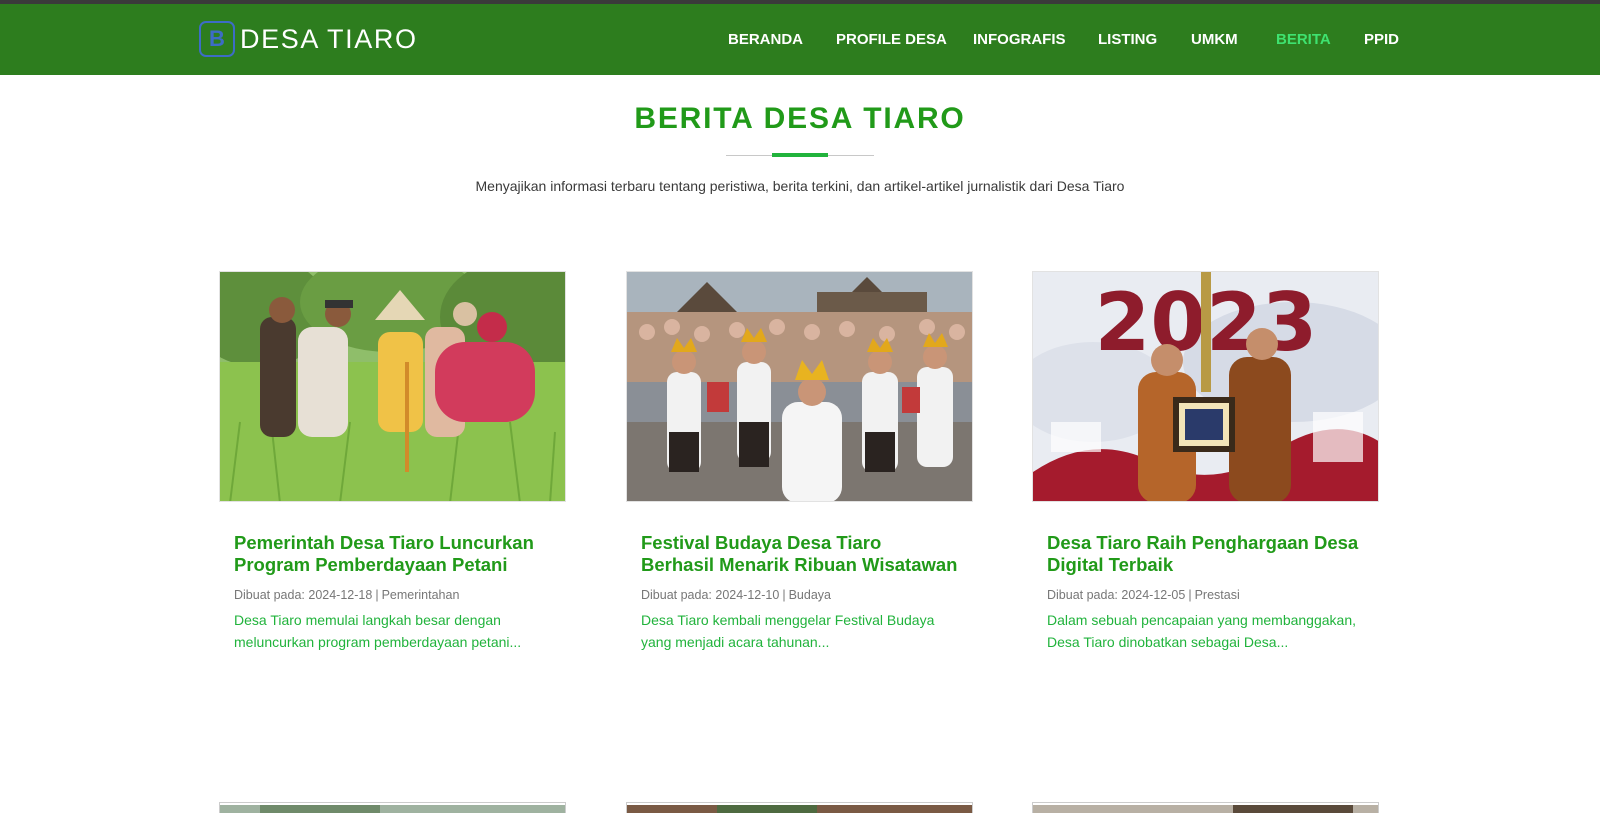 The height and width of the screenshot is (813, 1600). What do you see at coordinates (891, 39) in the screenshot?
I see `nav-item-profile-desa: PROFILE DESA` at bounding box center [891, 39].